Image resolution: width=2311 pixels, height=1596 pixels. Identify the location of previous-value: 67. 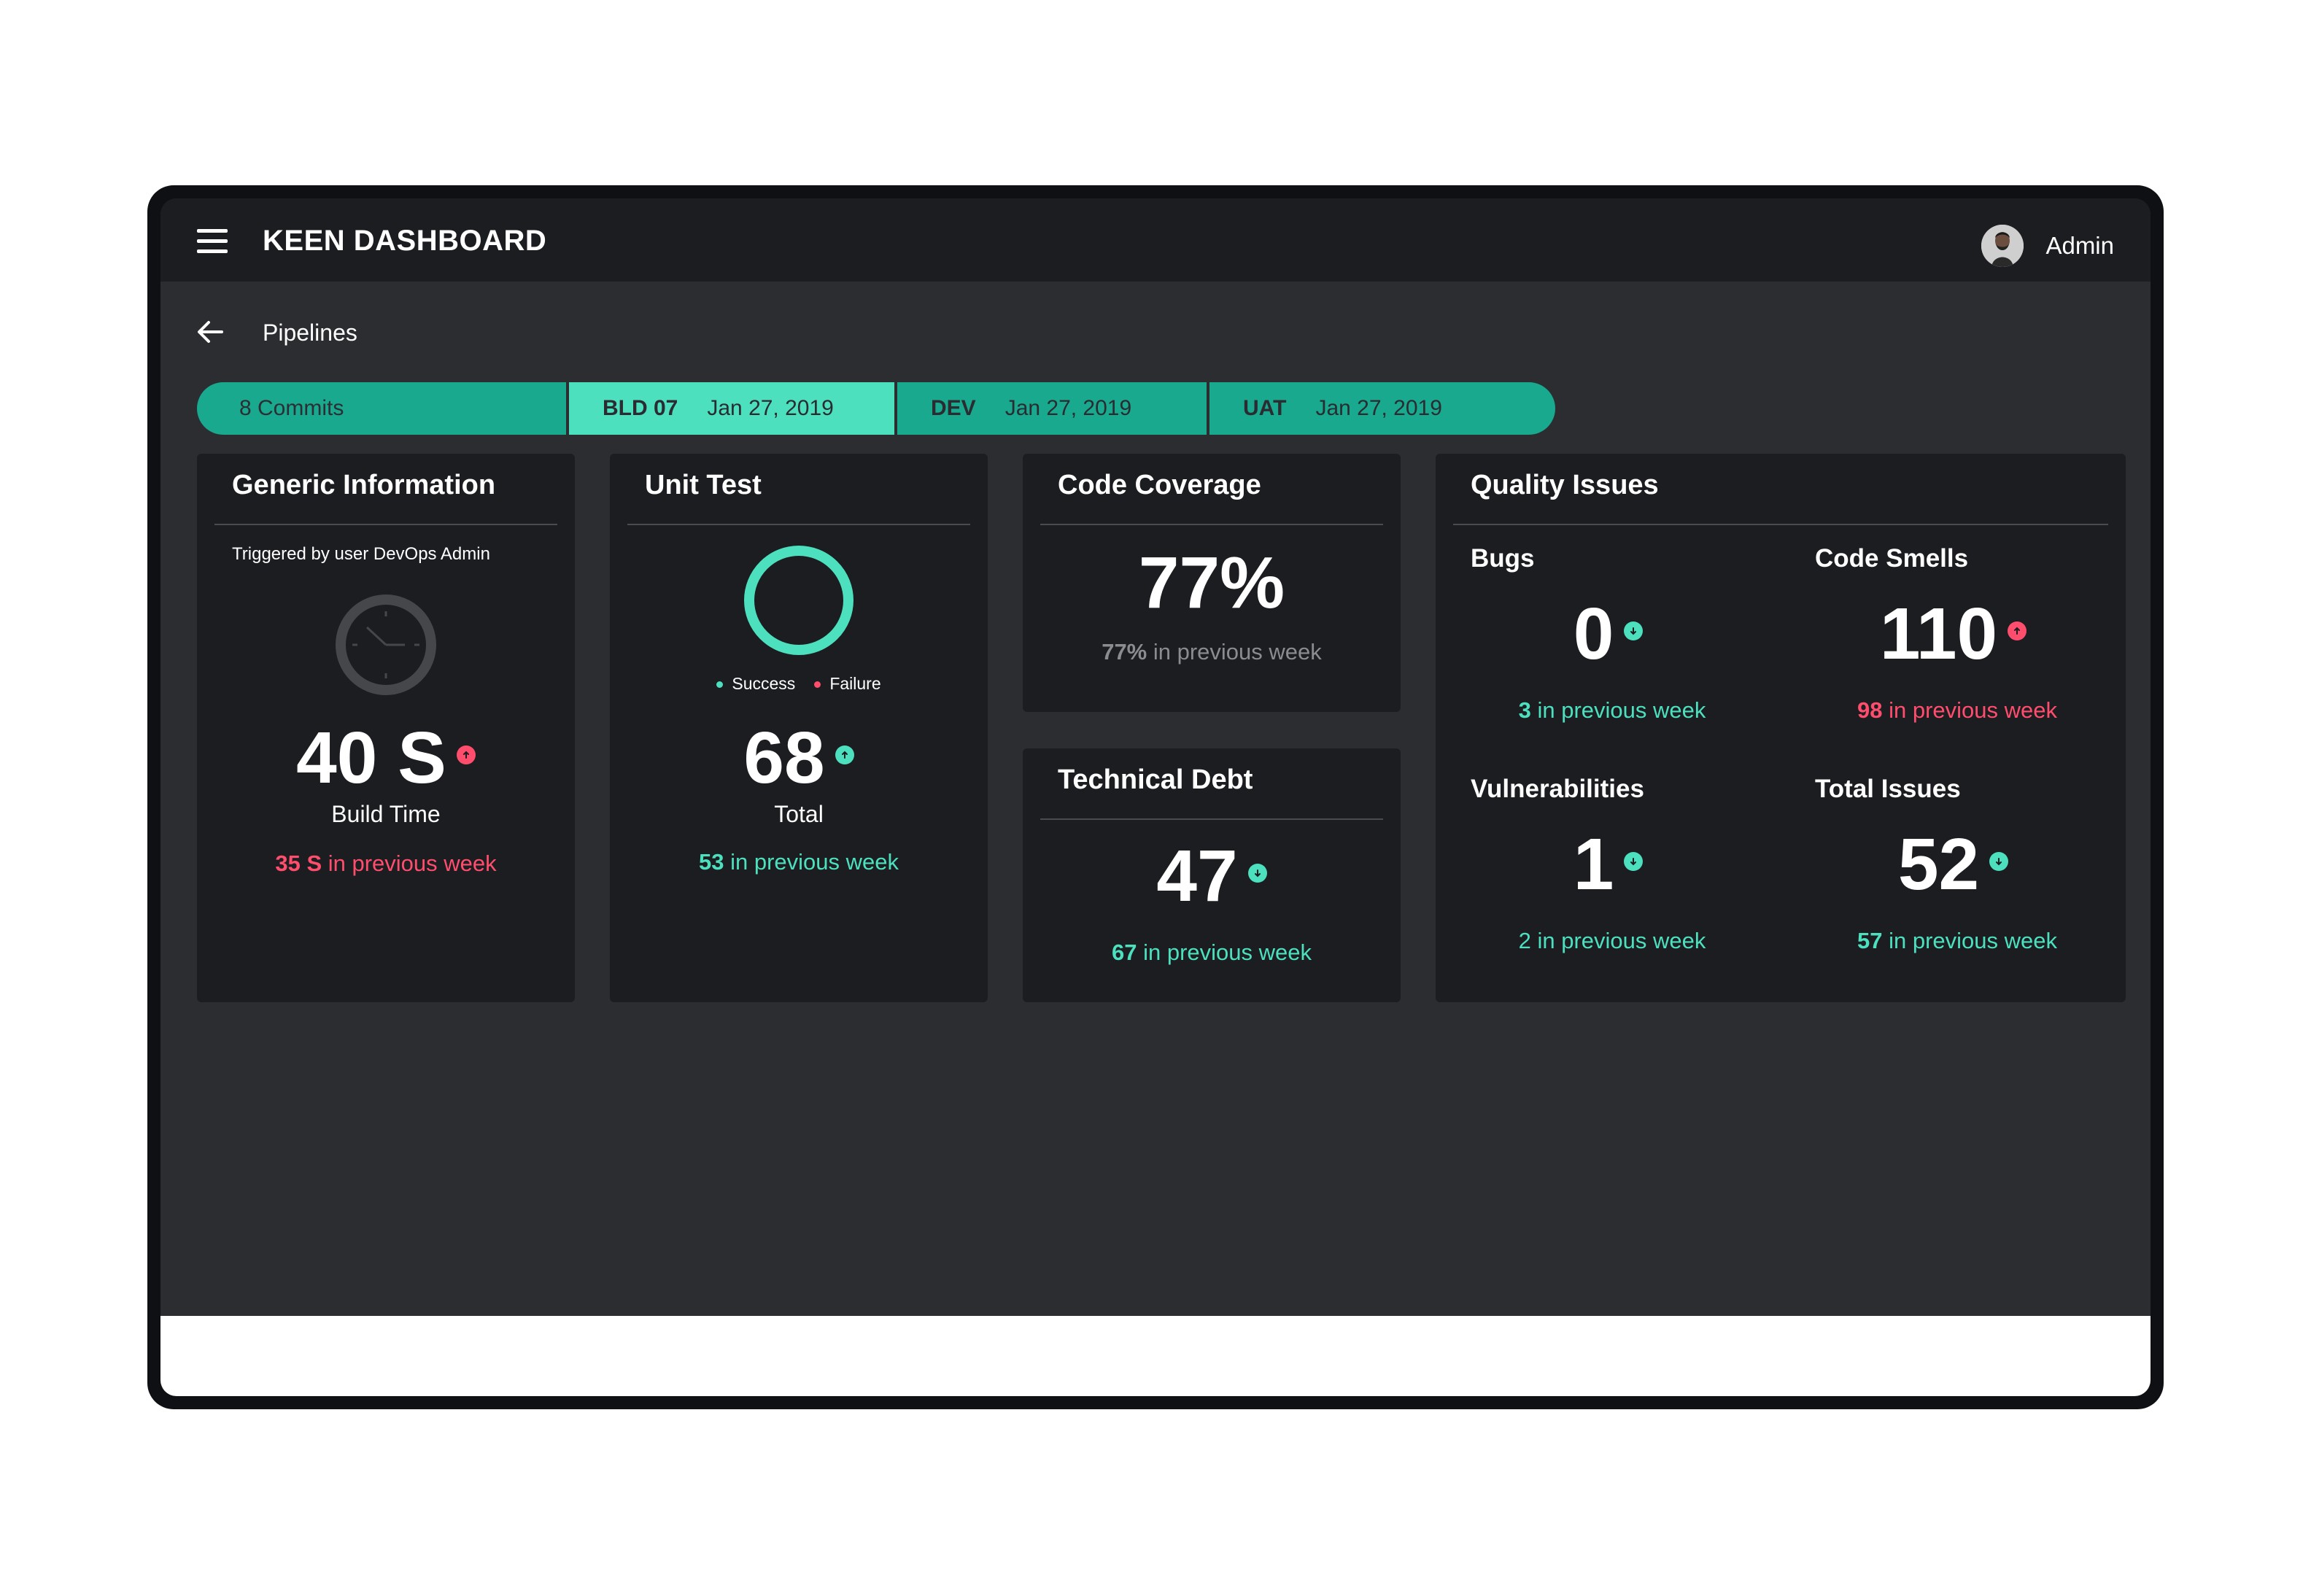
(1124, 953).